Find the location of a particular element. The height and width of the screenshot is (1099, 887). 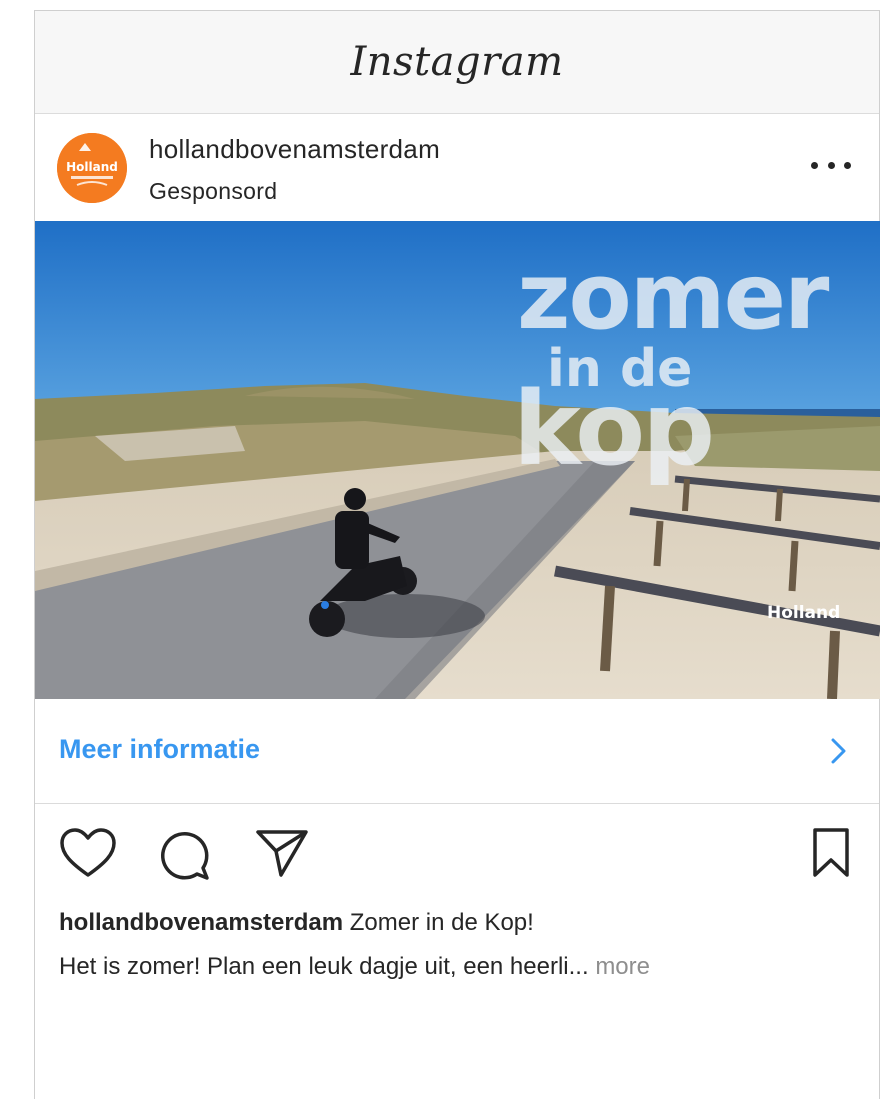

caption-more-link: more is located at coordinates (622, 966).